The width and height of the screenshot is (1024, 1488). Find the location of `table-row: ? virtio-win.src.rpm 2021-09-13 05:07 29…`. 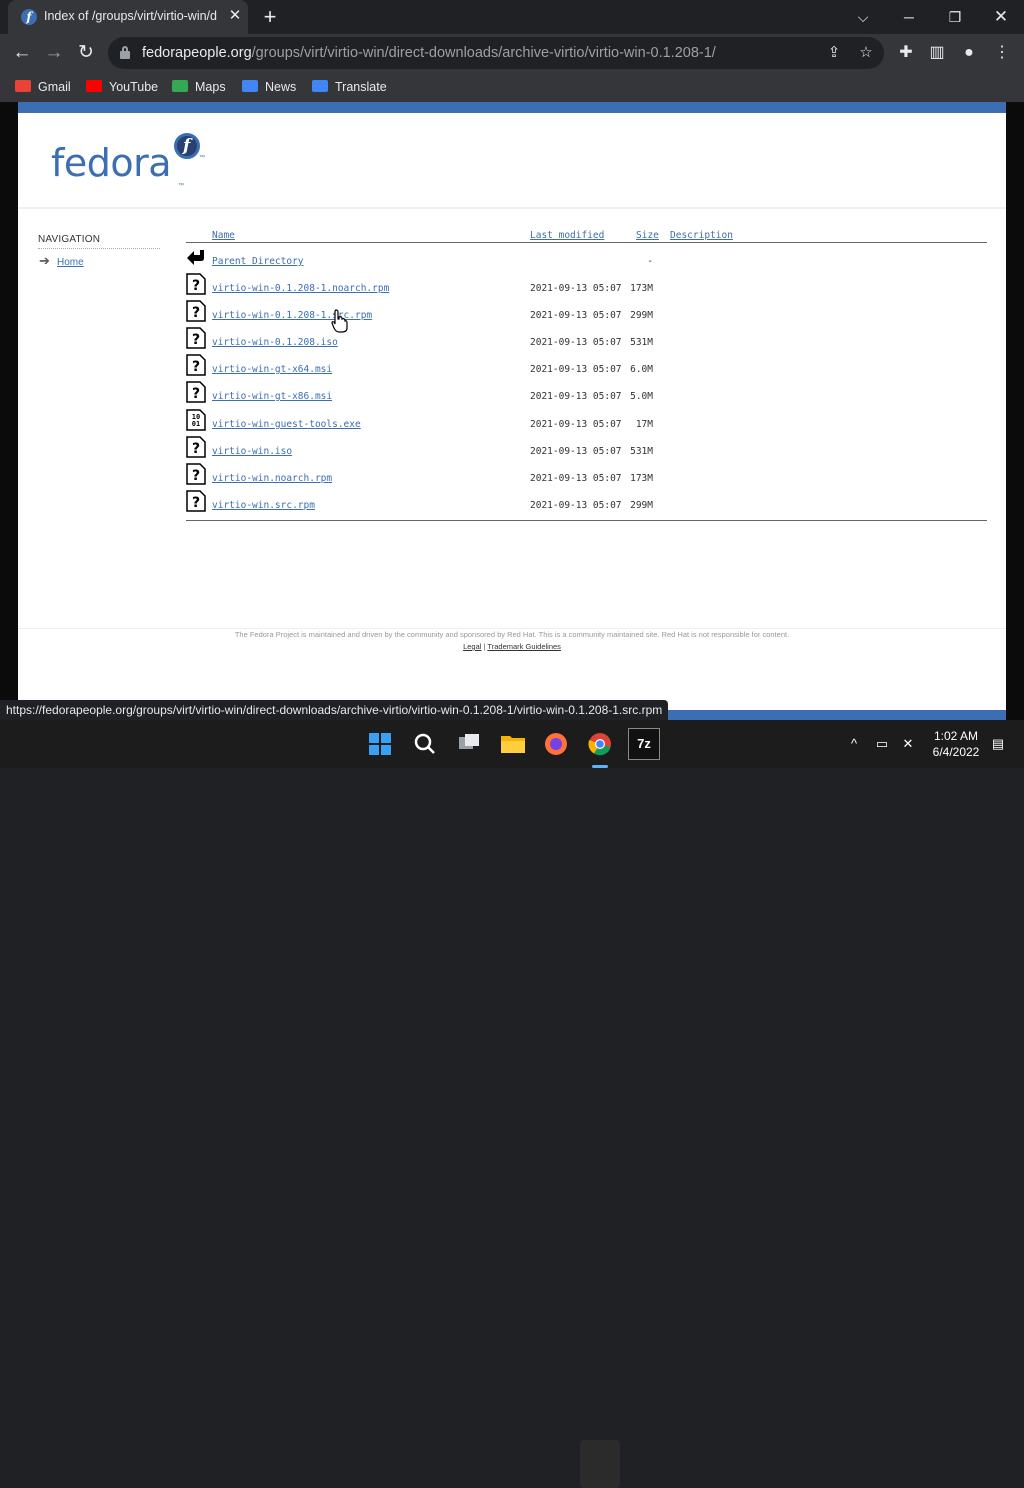

table-row: ? virtio-win.src.rpm 2021-09-13 05:07 29… is located at coordinates (586, 503).